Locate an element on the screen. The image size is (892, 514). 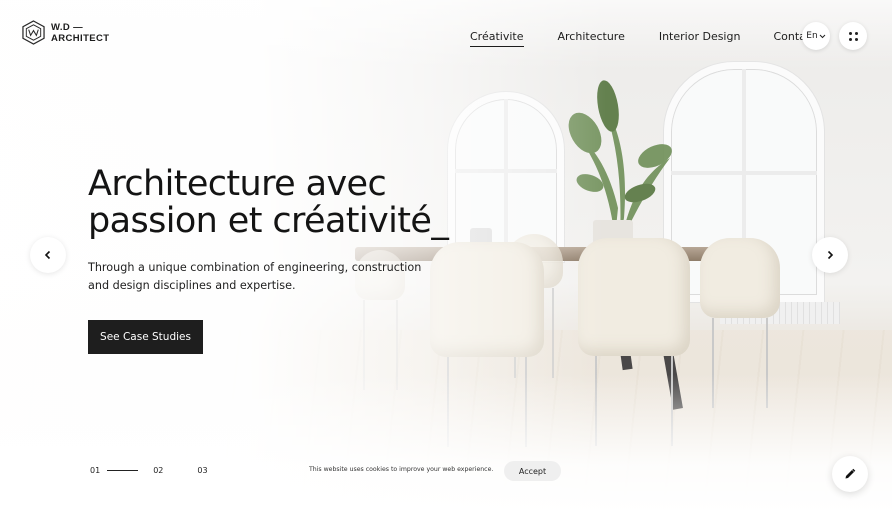
chevron-left-icon is located at coordinates (47, 255).